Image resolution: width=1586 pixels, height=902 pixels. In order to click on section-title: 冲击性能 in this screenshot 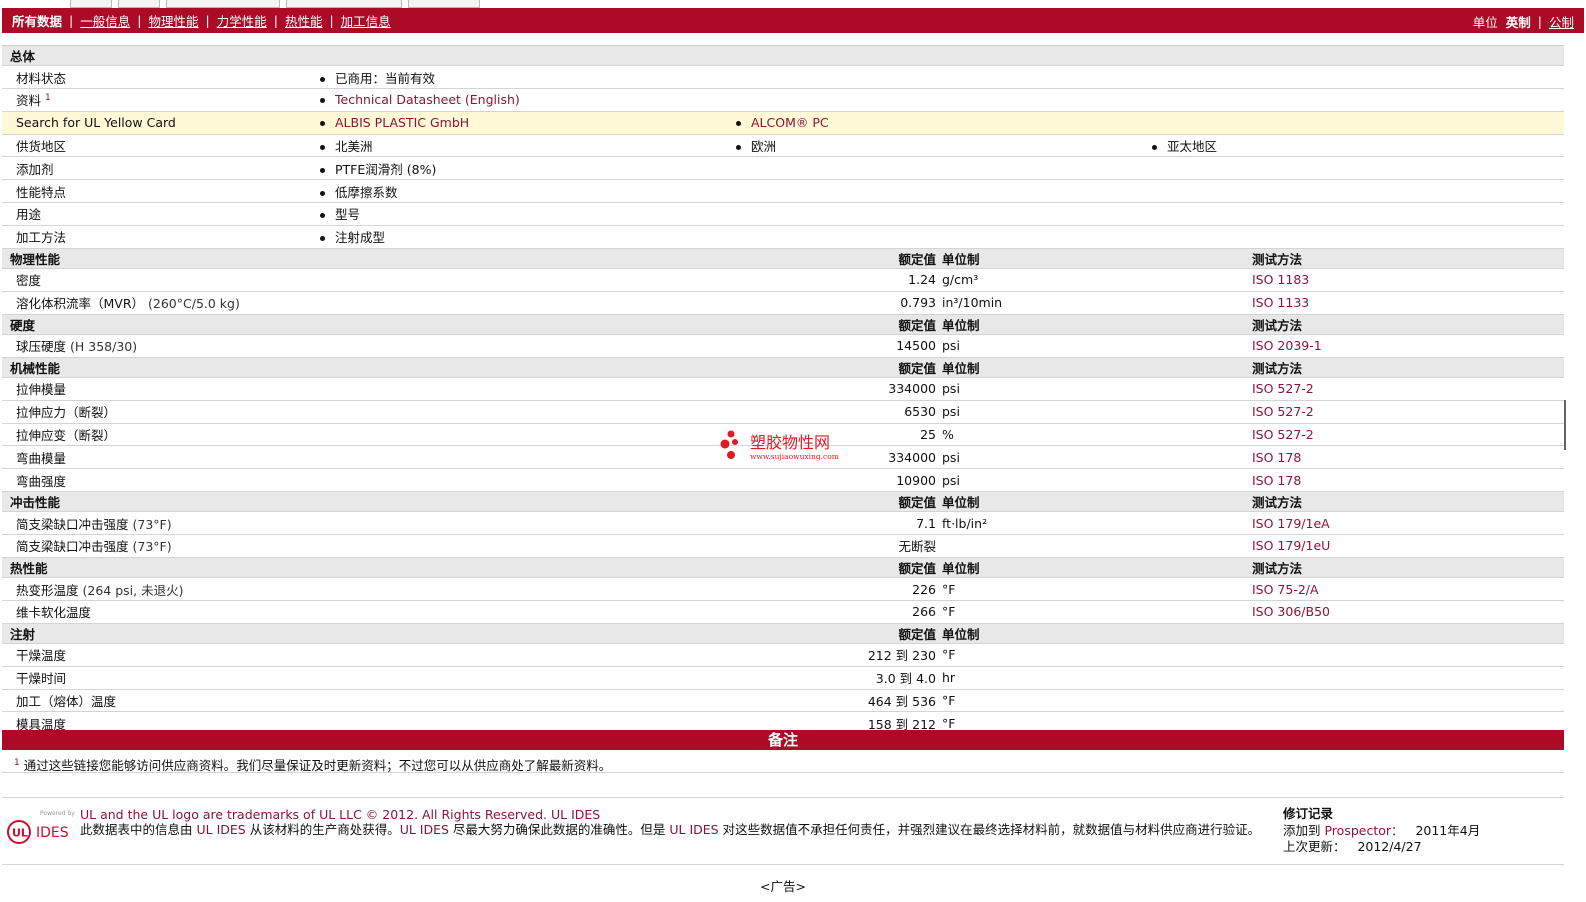, I will do `click(35, 503)`.